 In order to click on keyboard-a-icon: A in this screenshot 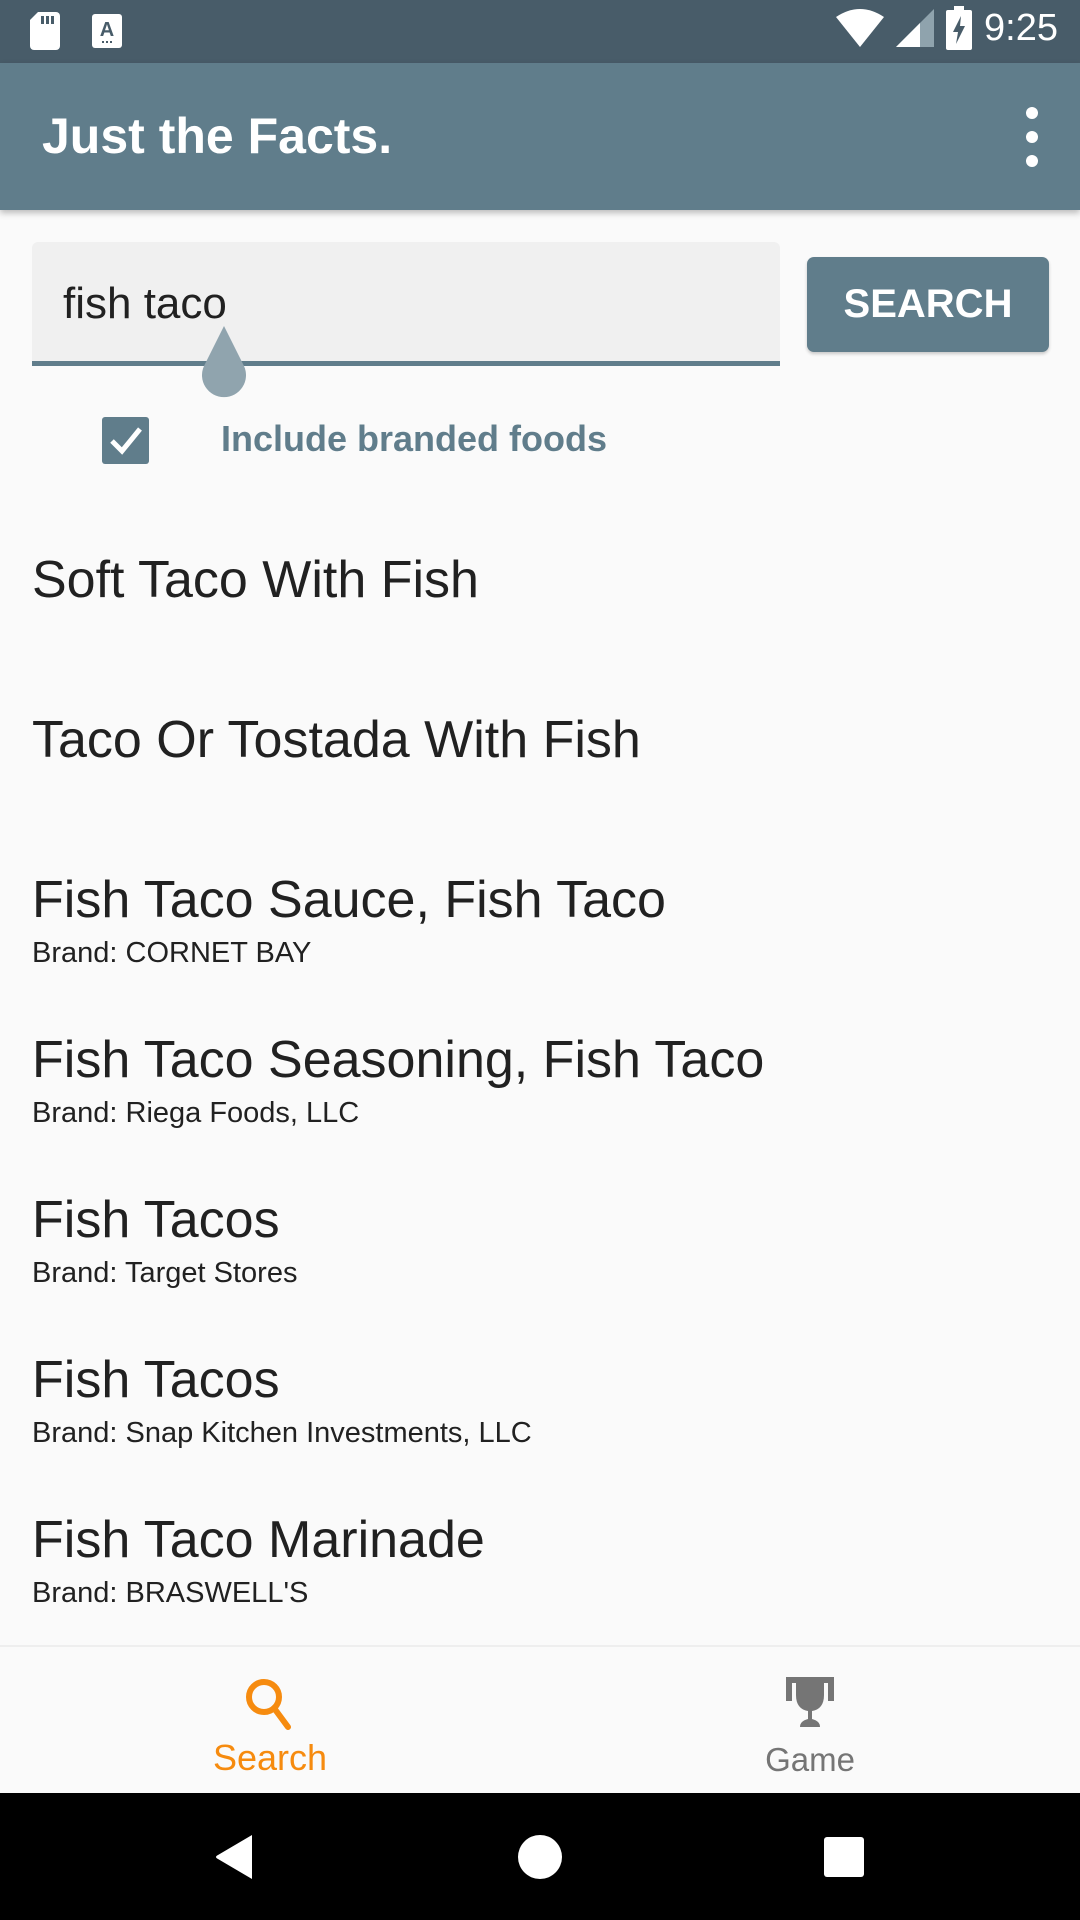, I will do `click(107, 31)`.